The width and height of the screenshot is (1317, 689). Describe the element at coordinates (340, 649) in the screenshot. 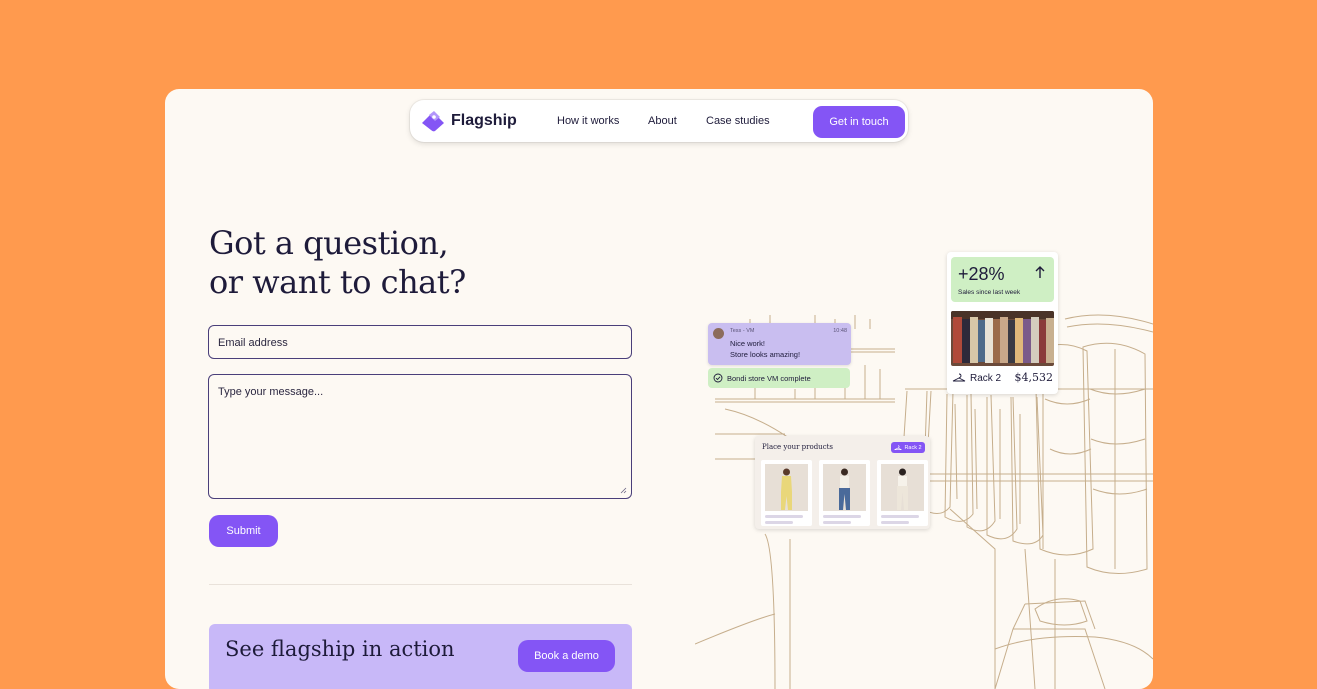

I see `demo-title: See flagship in action` at that location.